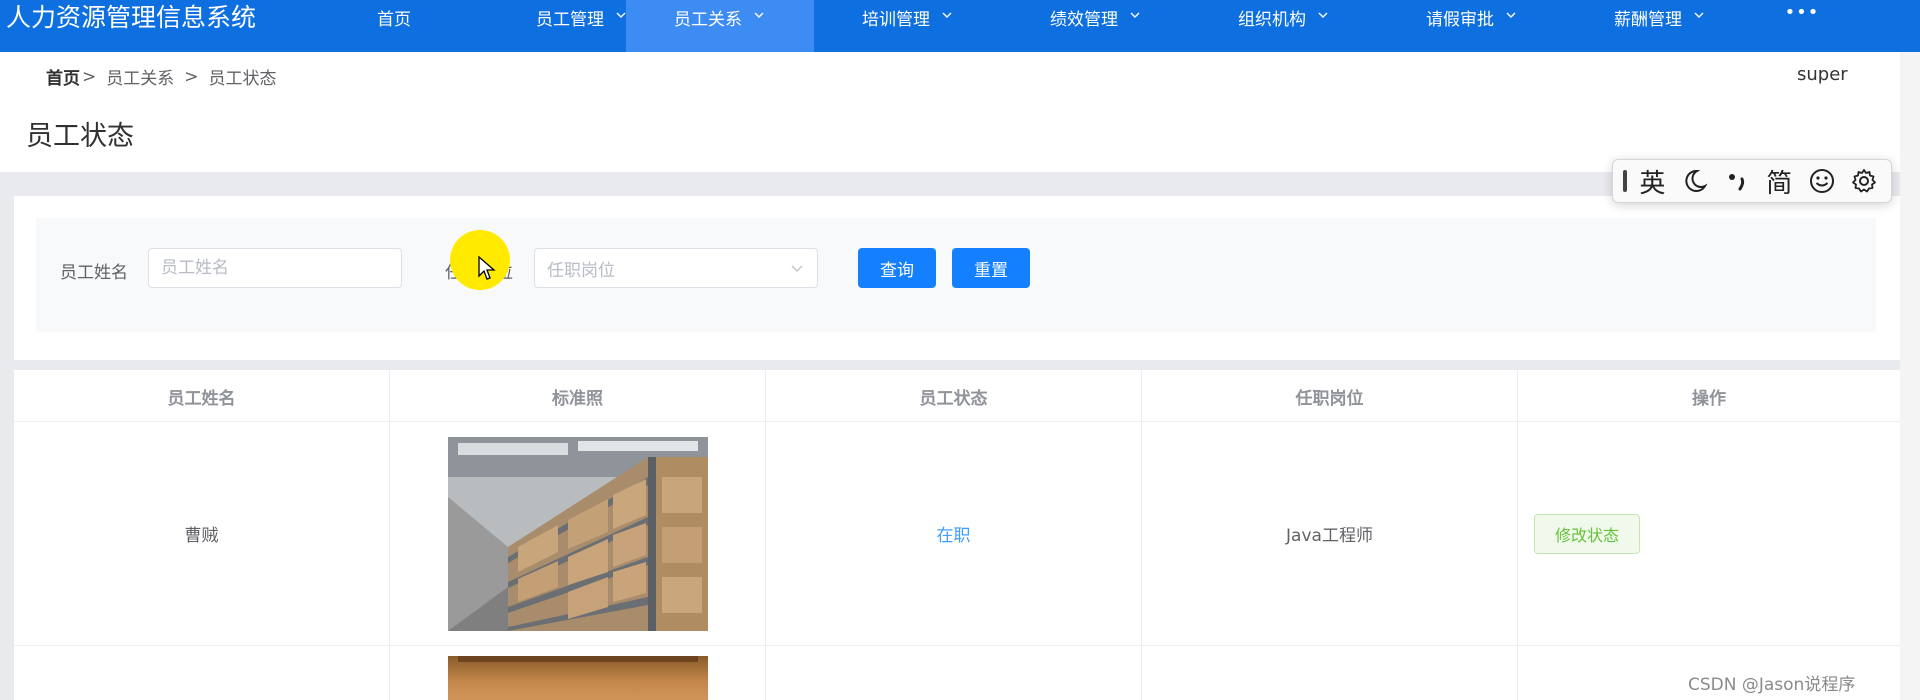 The image size is (1920, 700). I want to click on status-text: 在职, so click(953, 536).